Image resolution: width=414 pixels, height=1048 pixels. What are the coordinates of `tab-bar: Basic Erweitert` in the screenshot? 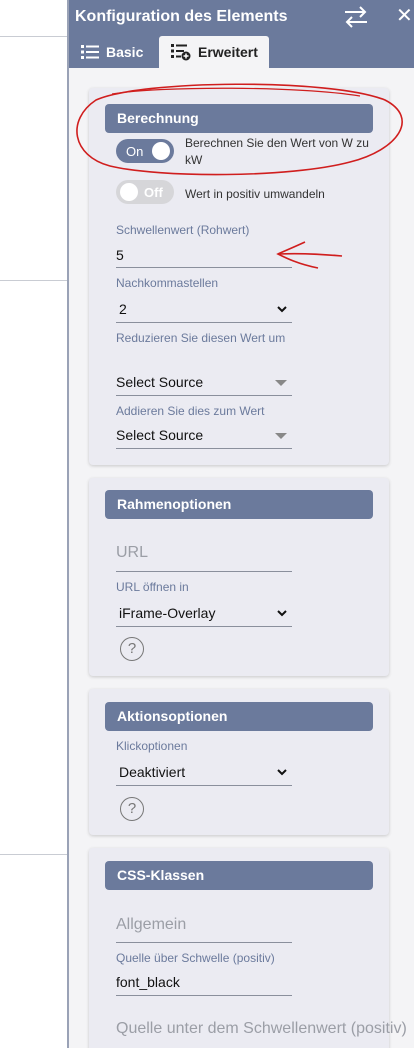 It's located at (241, 51).